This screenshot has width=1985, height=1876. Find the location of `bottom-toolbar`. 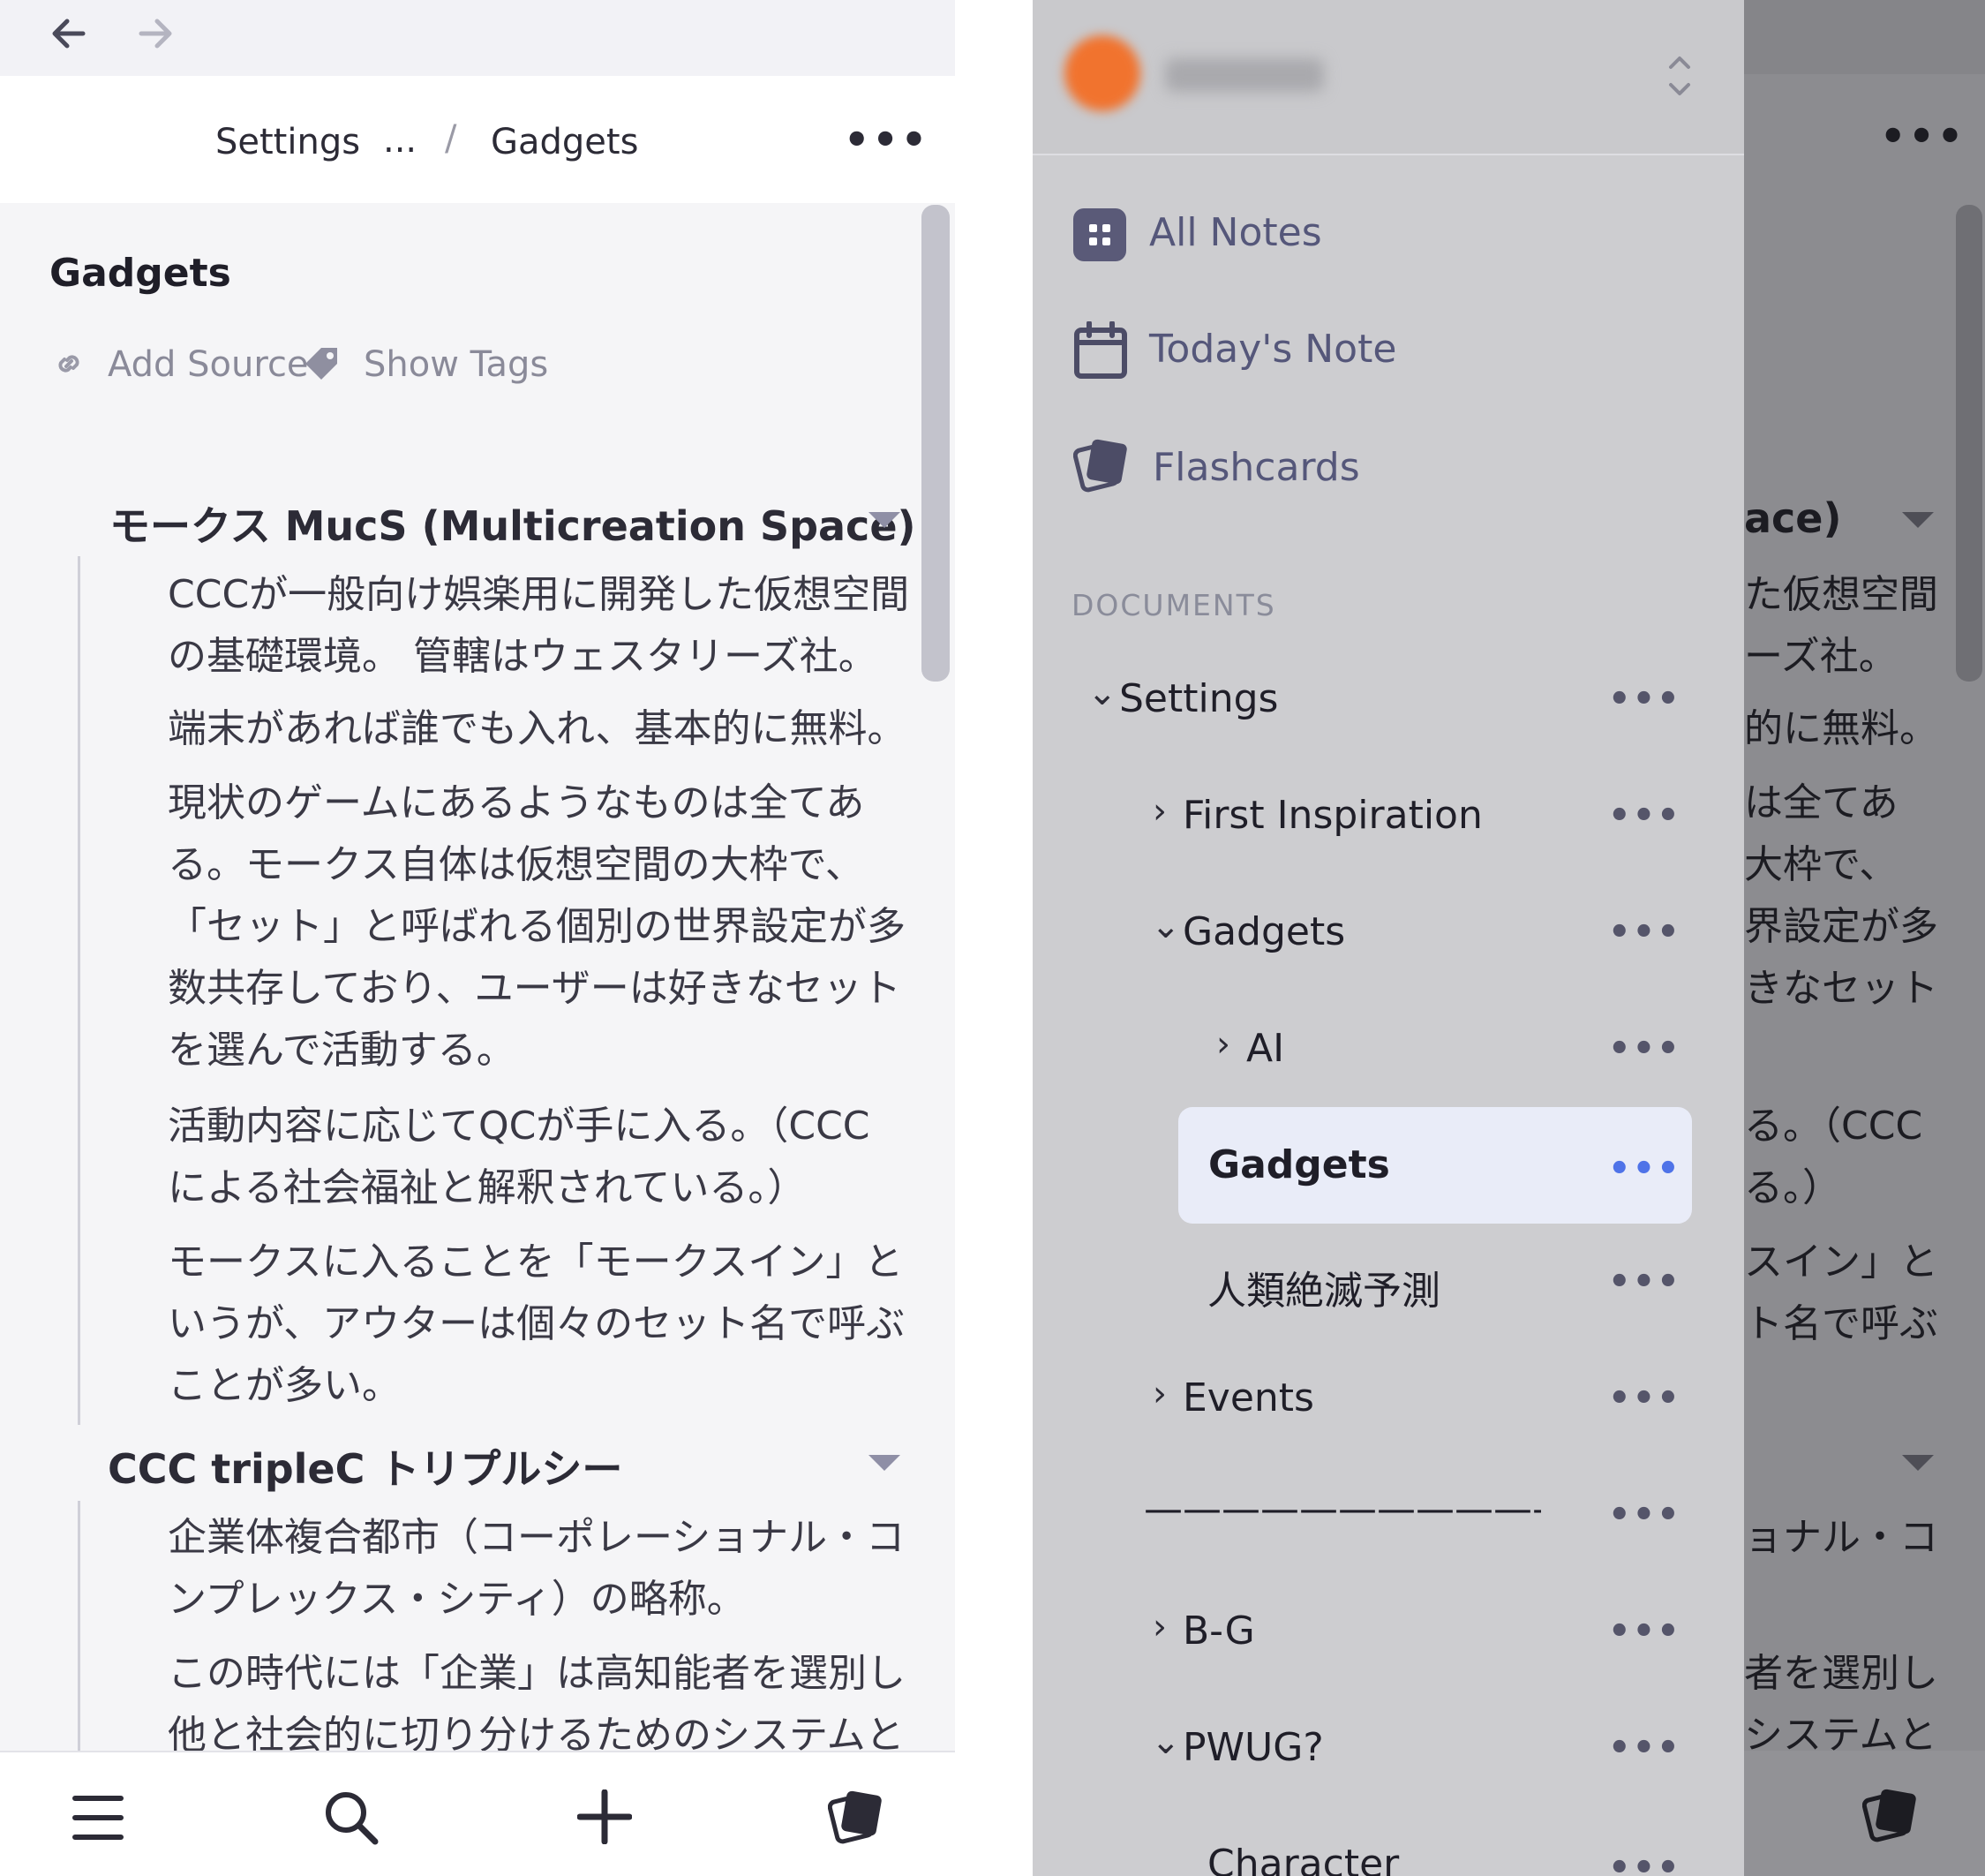

bottom-toolbar is located at coordinates (478, 1813).